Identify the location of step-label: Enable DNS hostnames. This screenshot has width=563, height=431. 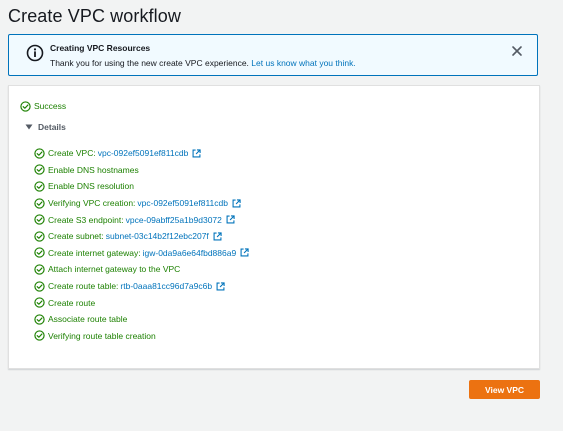
(93, 169).